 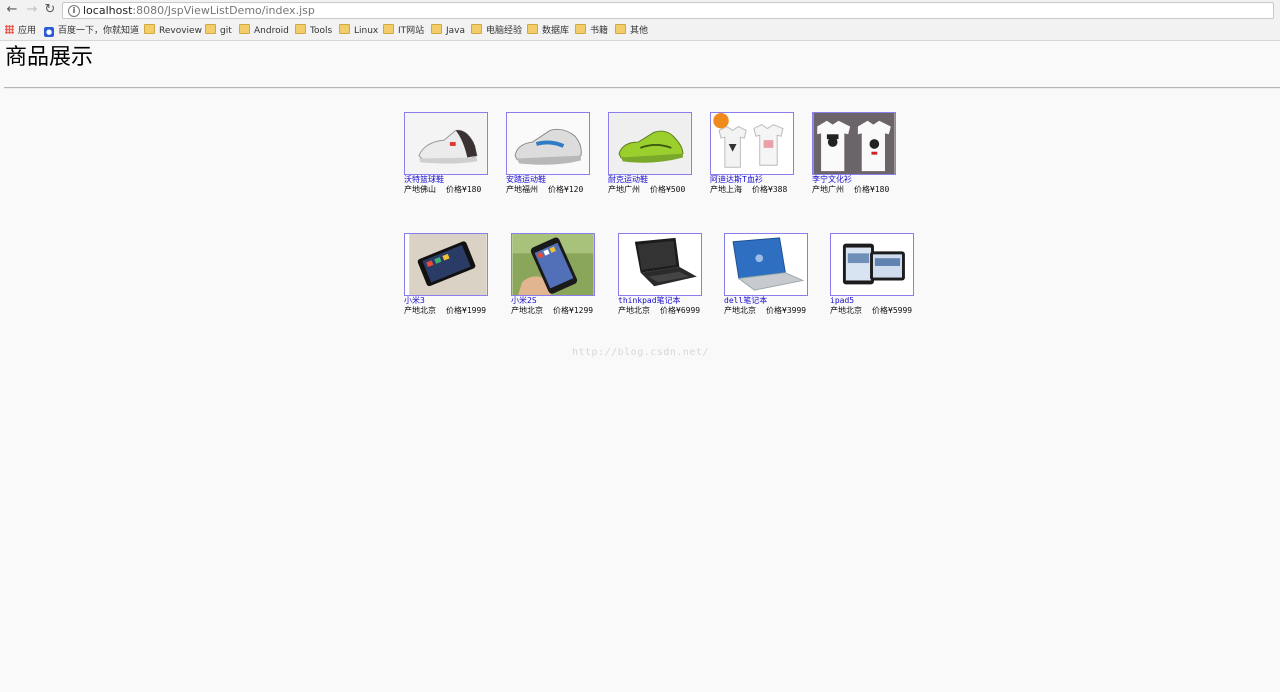 What do you see at coordinates (466, 310) in the screenshot?
I see `product-price: 价格¥1999` at bounding box center [466, 310].